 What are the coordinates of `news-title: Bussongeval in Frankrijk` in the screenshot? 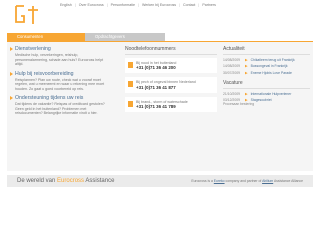 It's located at (269, 66).